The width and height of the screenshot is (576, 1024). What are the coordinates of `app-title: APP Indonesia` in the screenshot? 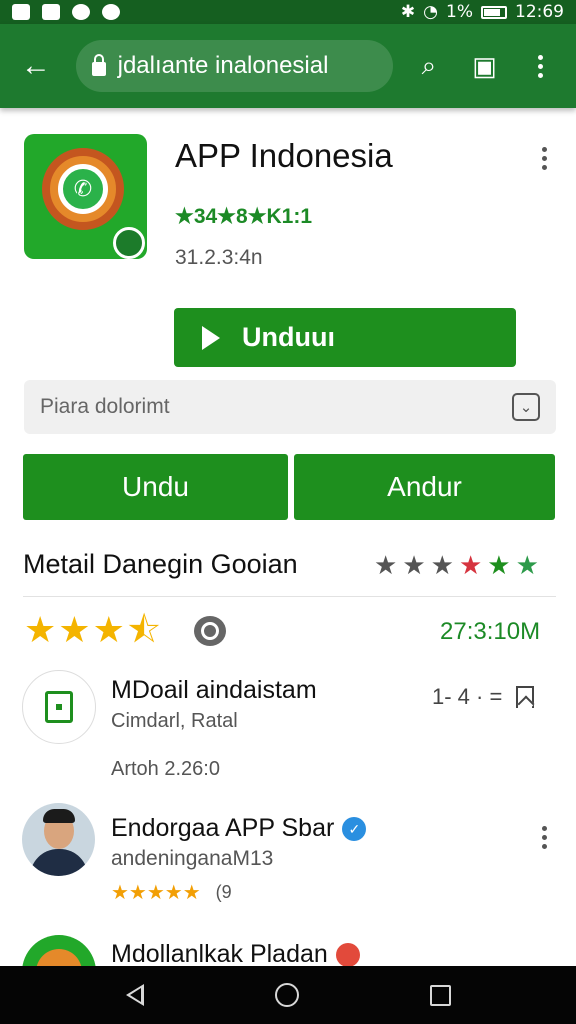 It's located at (284, 155).